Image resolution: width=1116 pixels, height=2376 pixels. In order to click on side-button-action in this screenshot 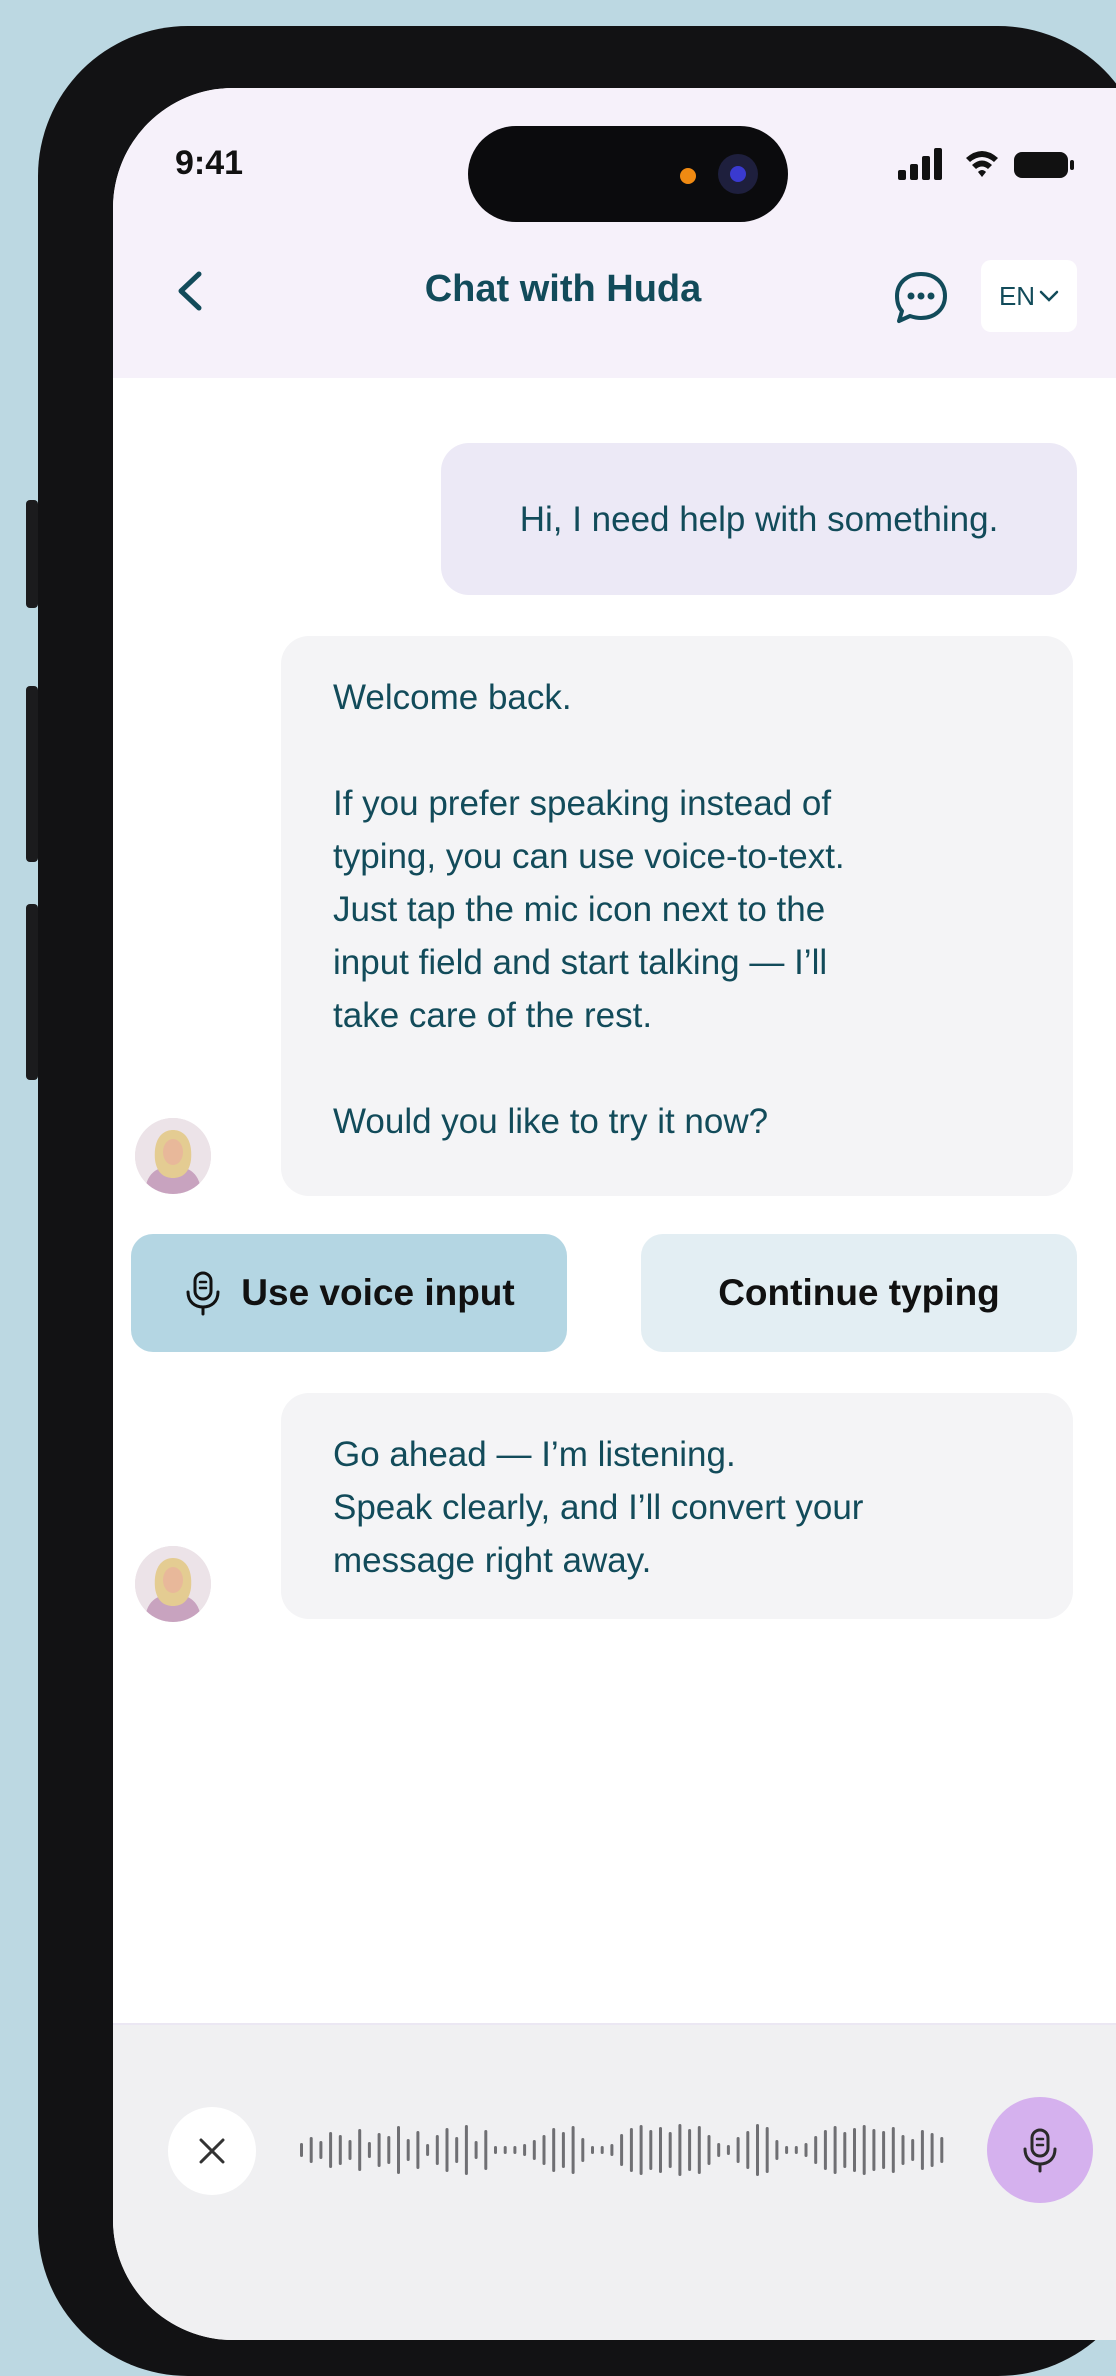, I will do `click(32, 554)`.